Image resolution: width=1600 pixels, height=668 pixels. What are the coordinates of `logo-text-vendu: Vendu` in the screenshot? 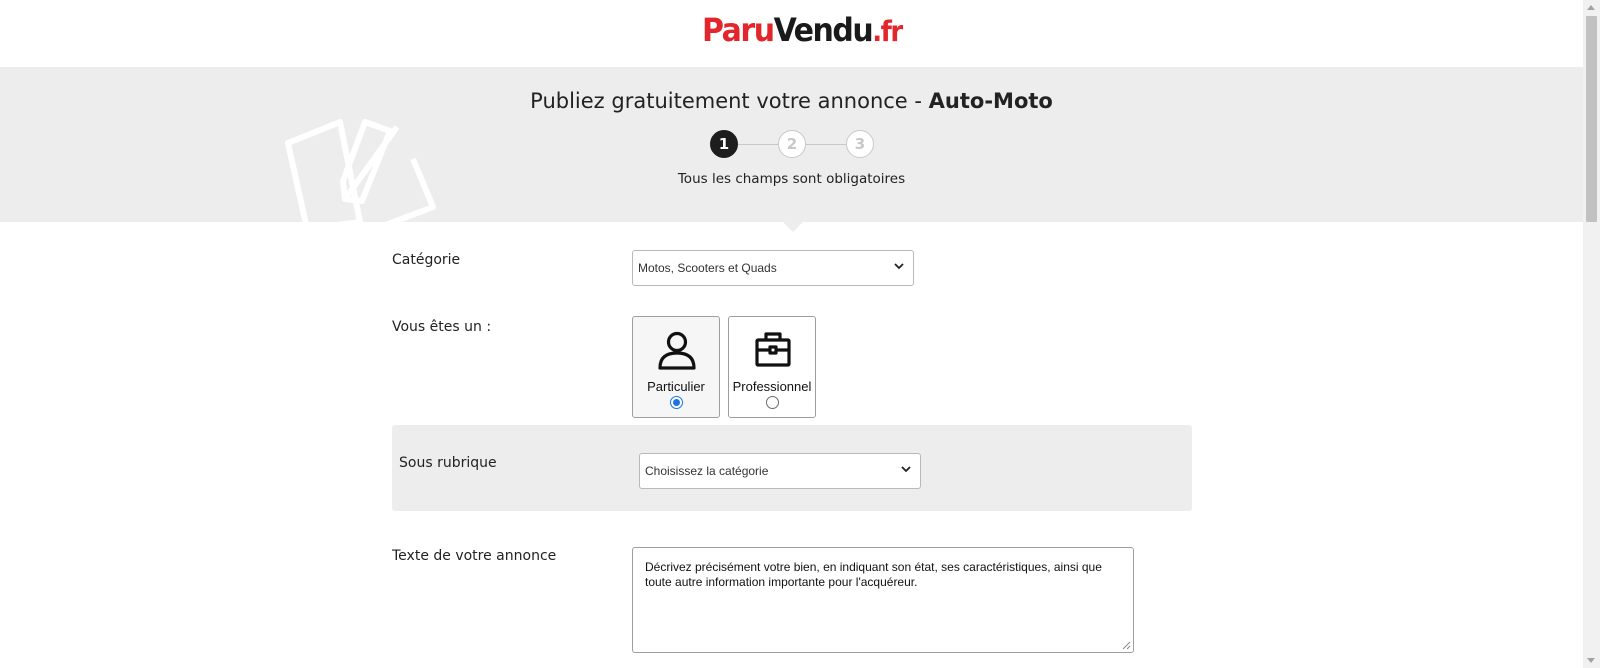 It's located at (823, 31).